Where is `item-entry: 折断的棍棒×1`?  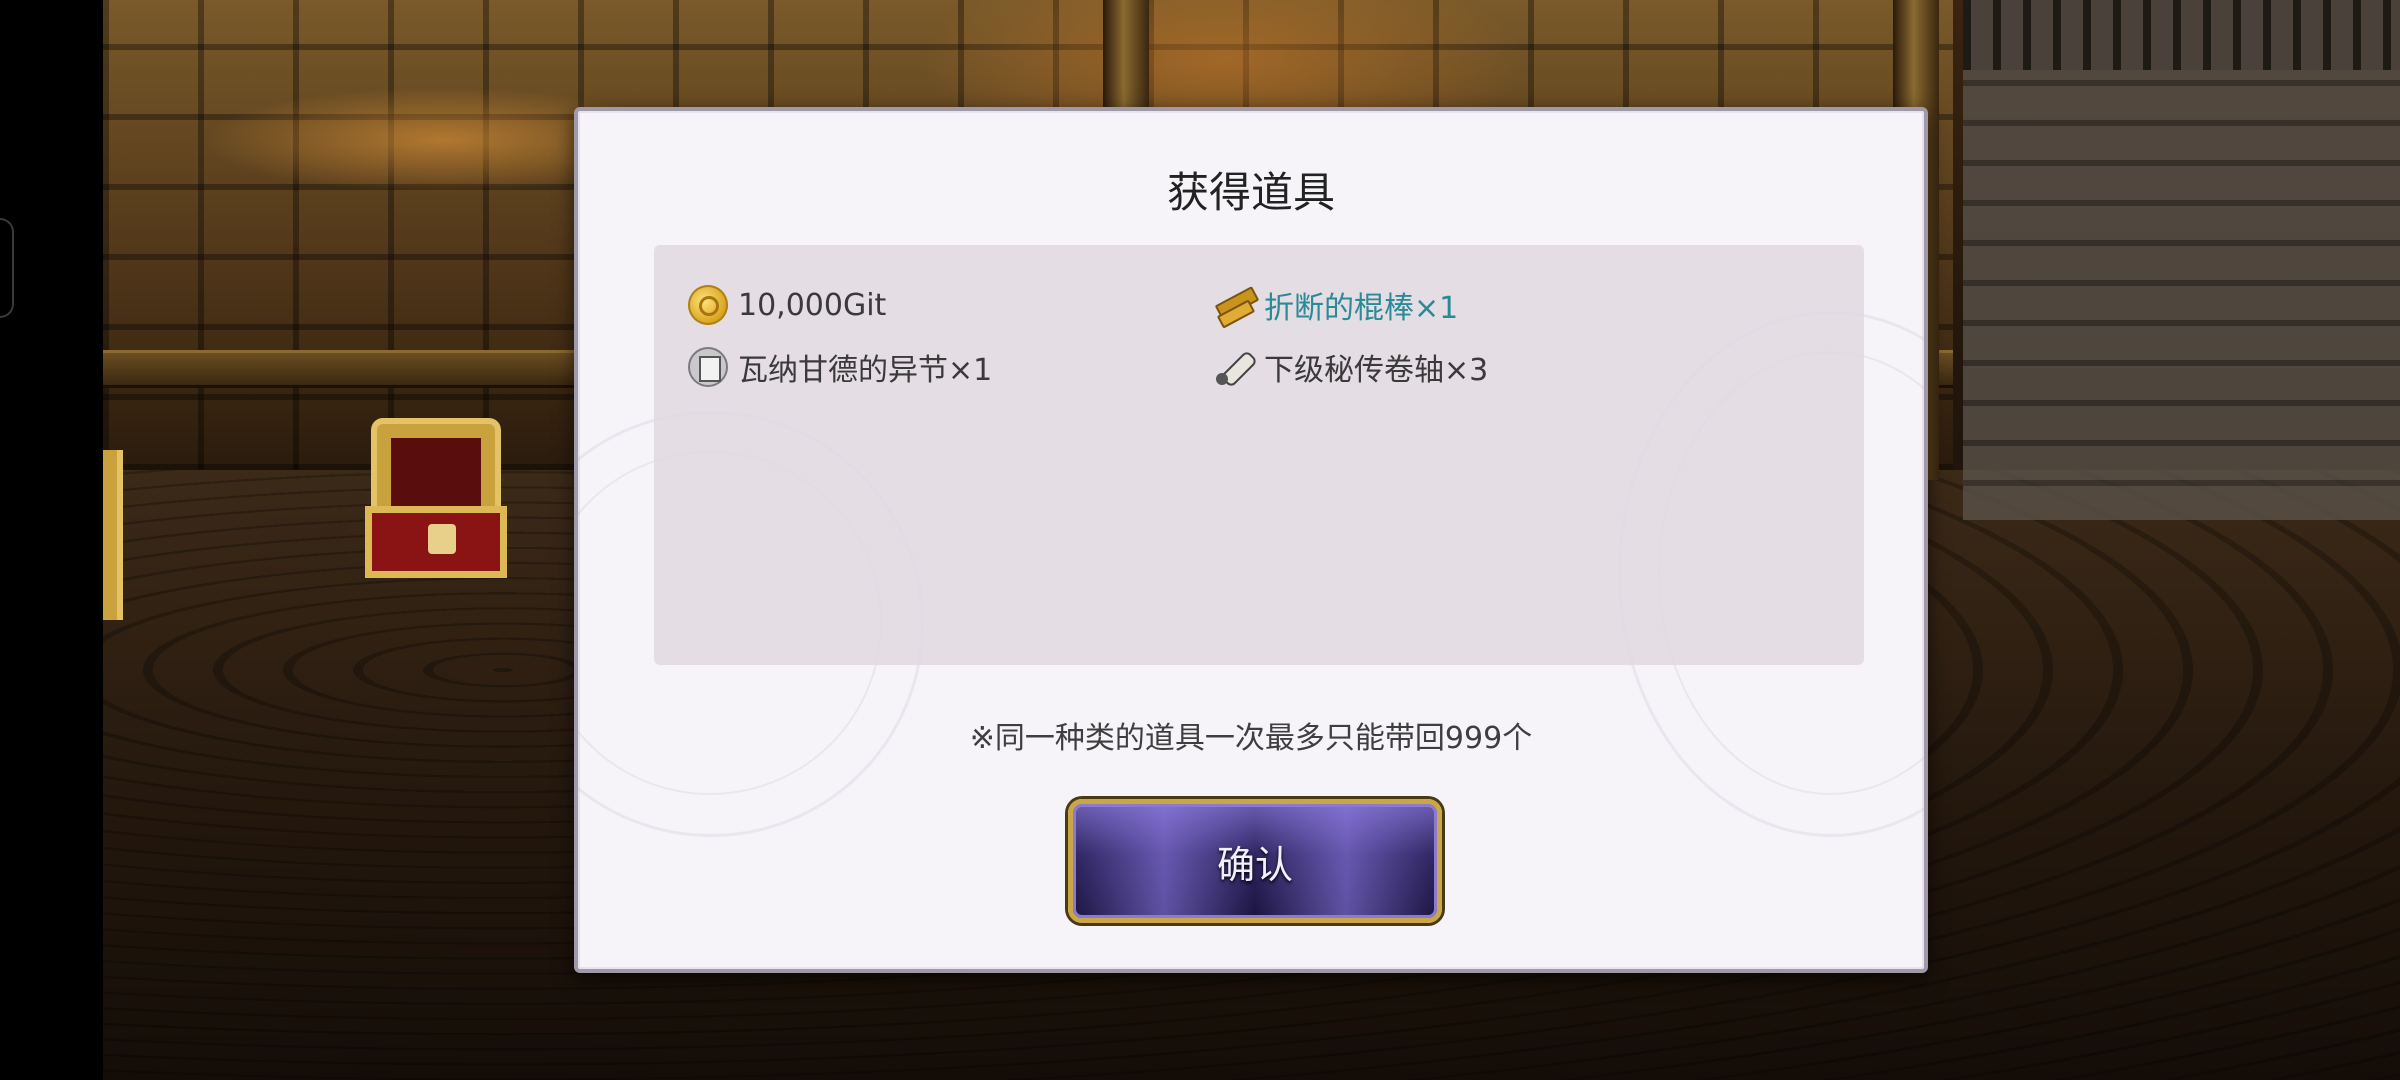 item-entry: 折断的棍棒×1 is located at coordinates (1336, 305).